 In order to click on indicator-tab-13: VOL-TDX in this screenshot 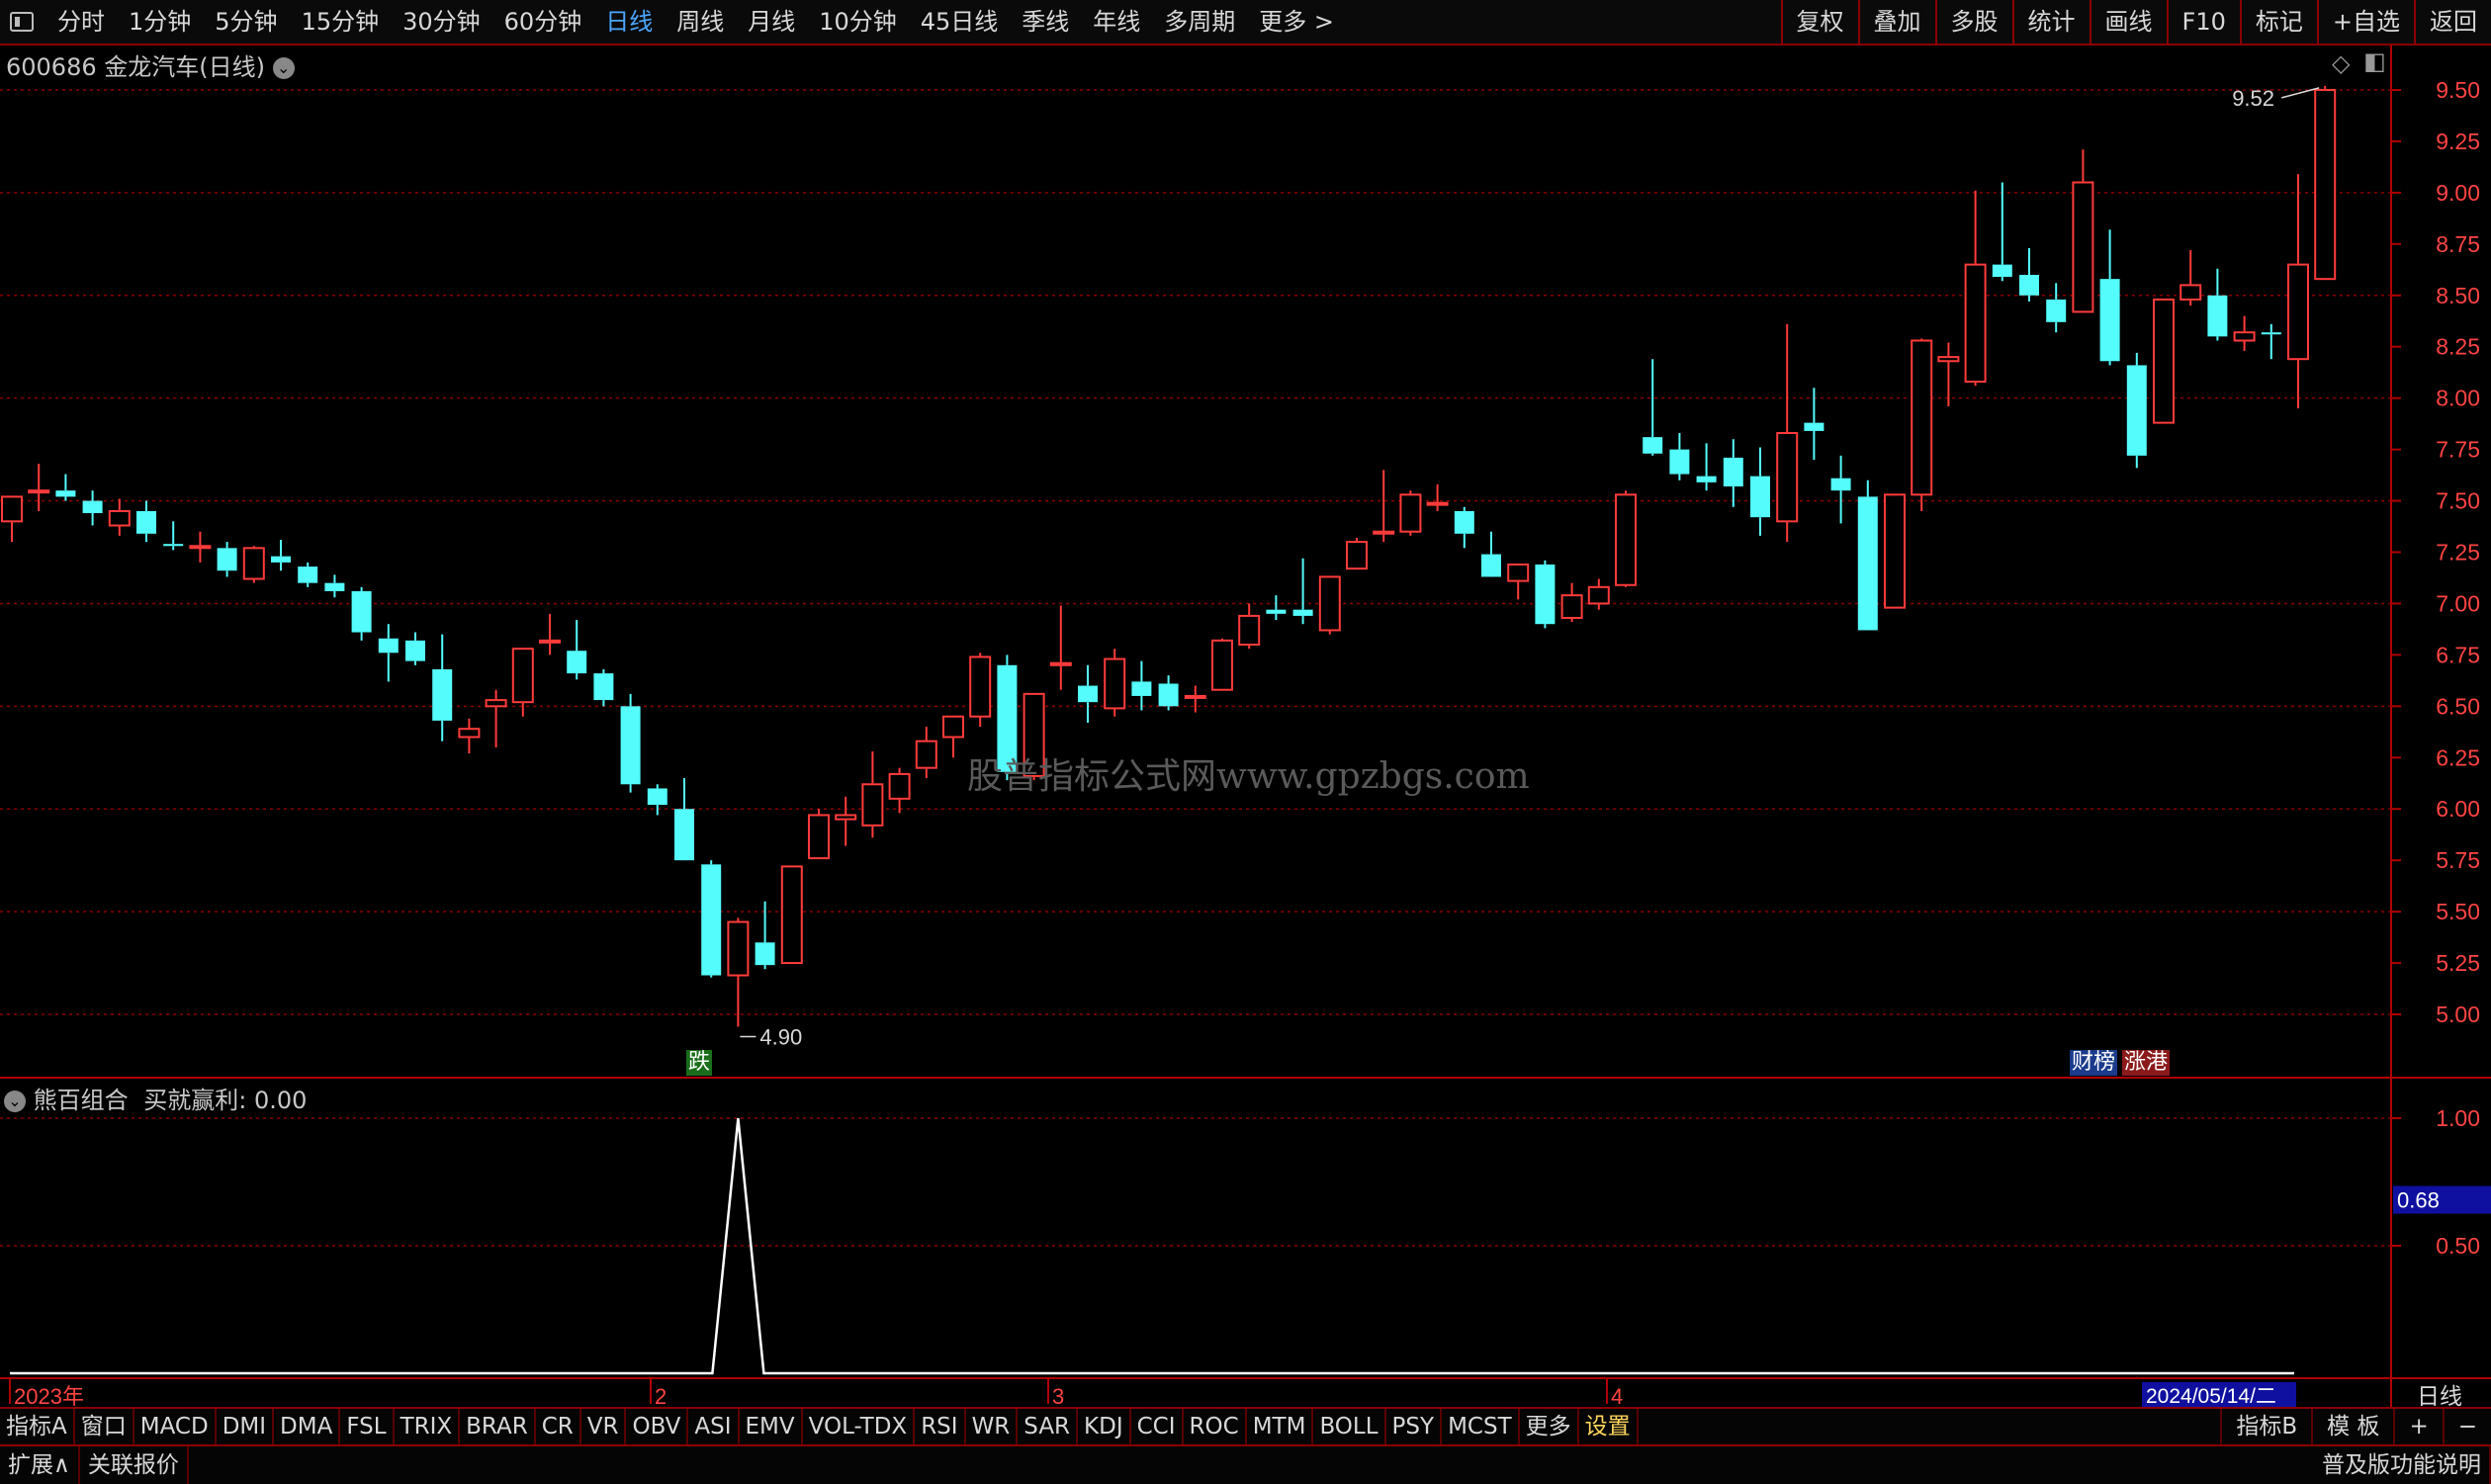, I will do `click(859, 1426)`.